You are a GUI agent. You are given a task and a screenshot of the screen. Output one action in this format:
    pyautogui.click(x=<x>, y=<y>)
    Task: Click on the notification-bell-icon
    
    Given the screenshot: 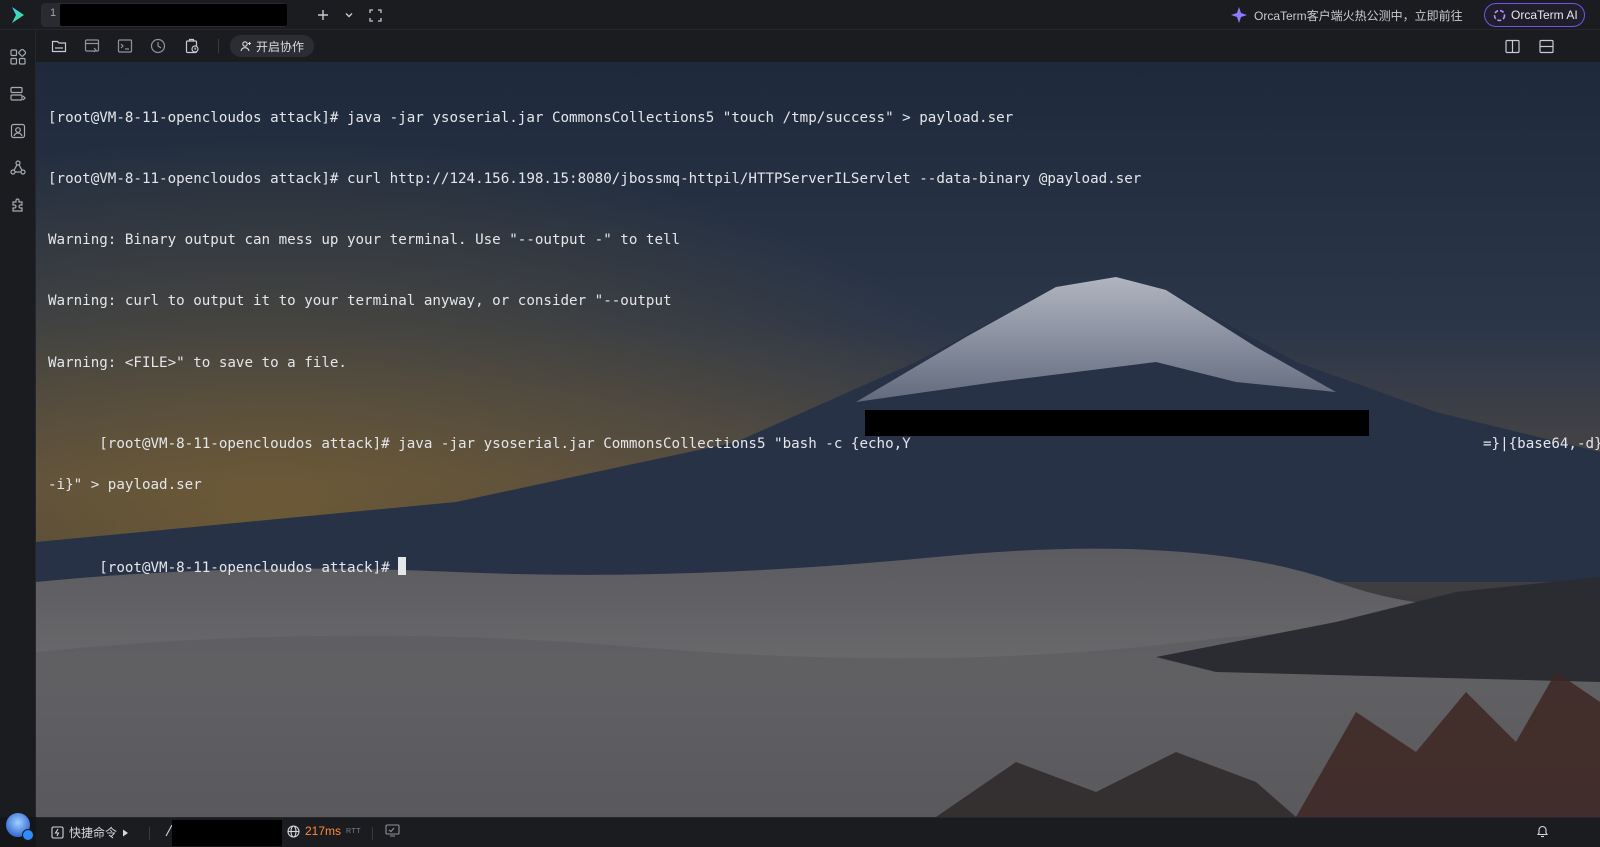 What is the action you would take?
    pyautogui.click(x=1542, y=831)
    